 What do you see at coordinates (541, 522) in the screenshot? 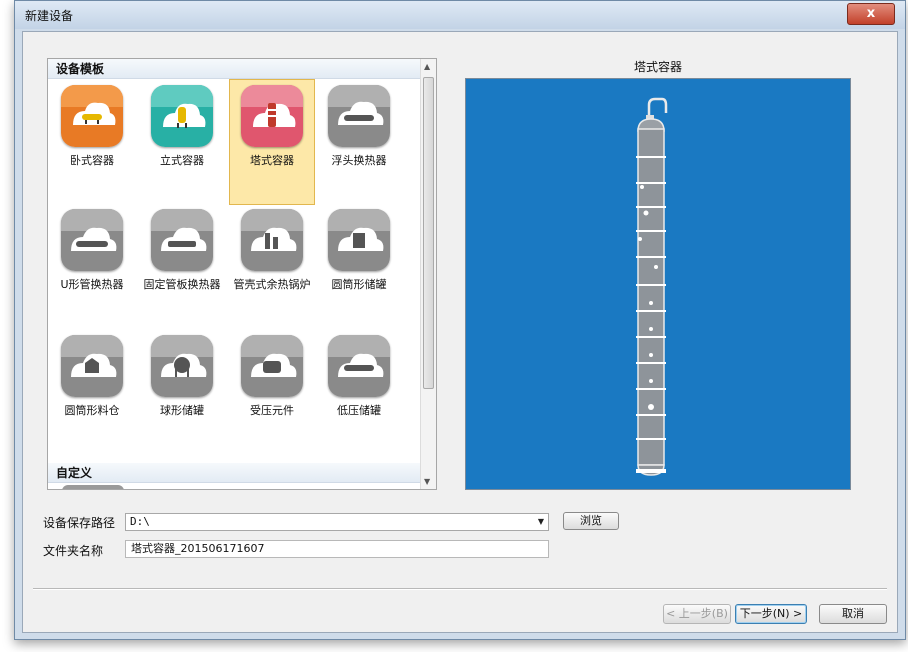
I see `dropdown-arrow-icon: ▼` at bounding box center [541, 522].